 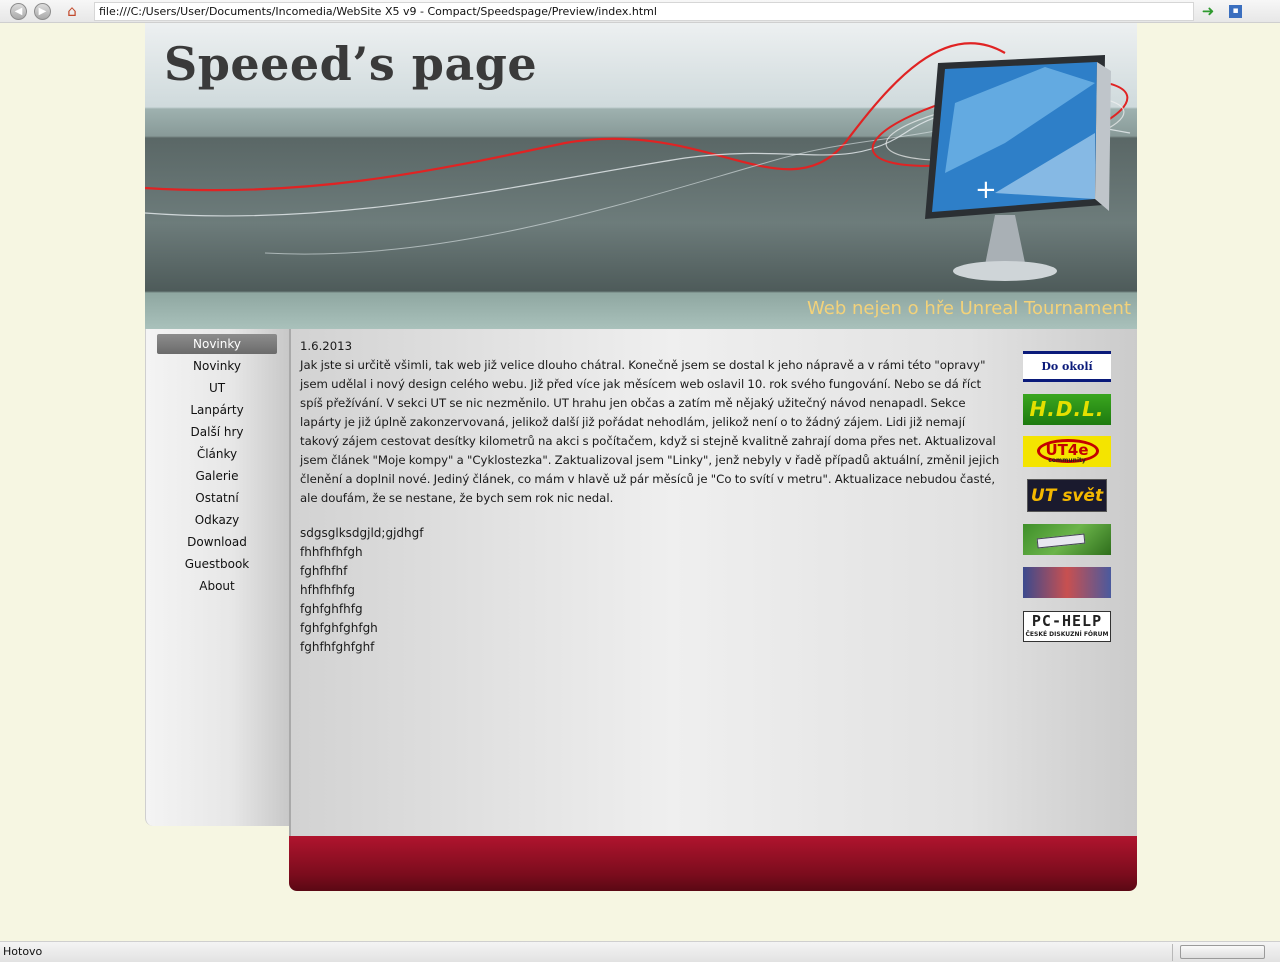 What do you see at coordinates (1067, 634) in the screenshot?
I see `pc-help-subtext: ČESKÉ DISKUZNÍ FÓRUM` at bounding box center [1067, 634].